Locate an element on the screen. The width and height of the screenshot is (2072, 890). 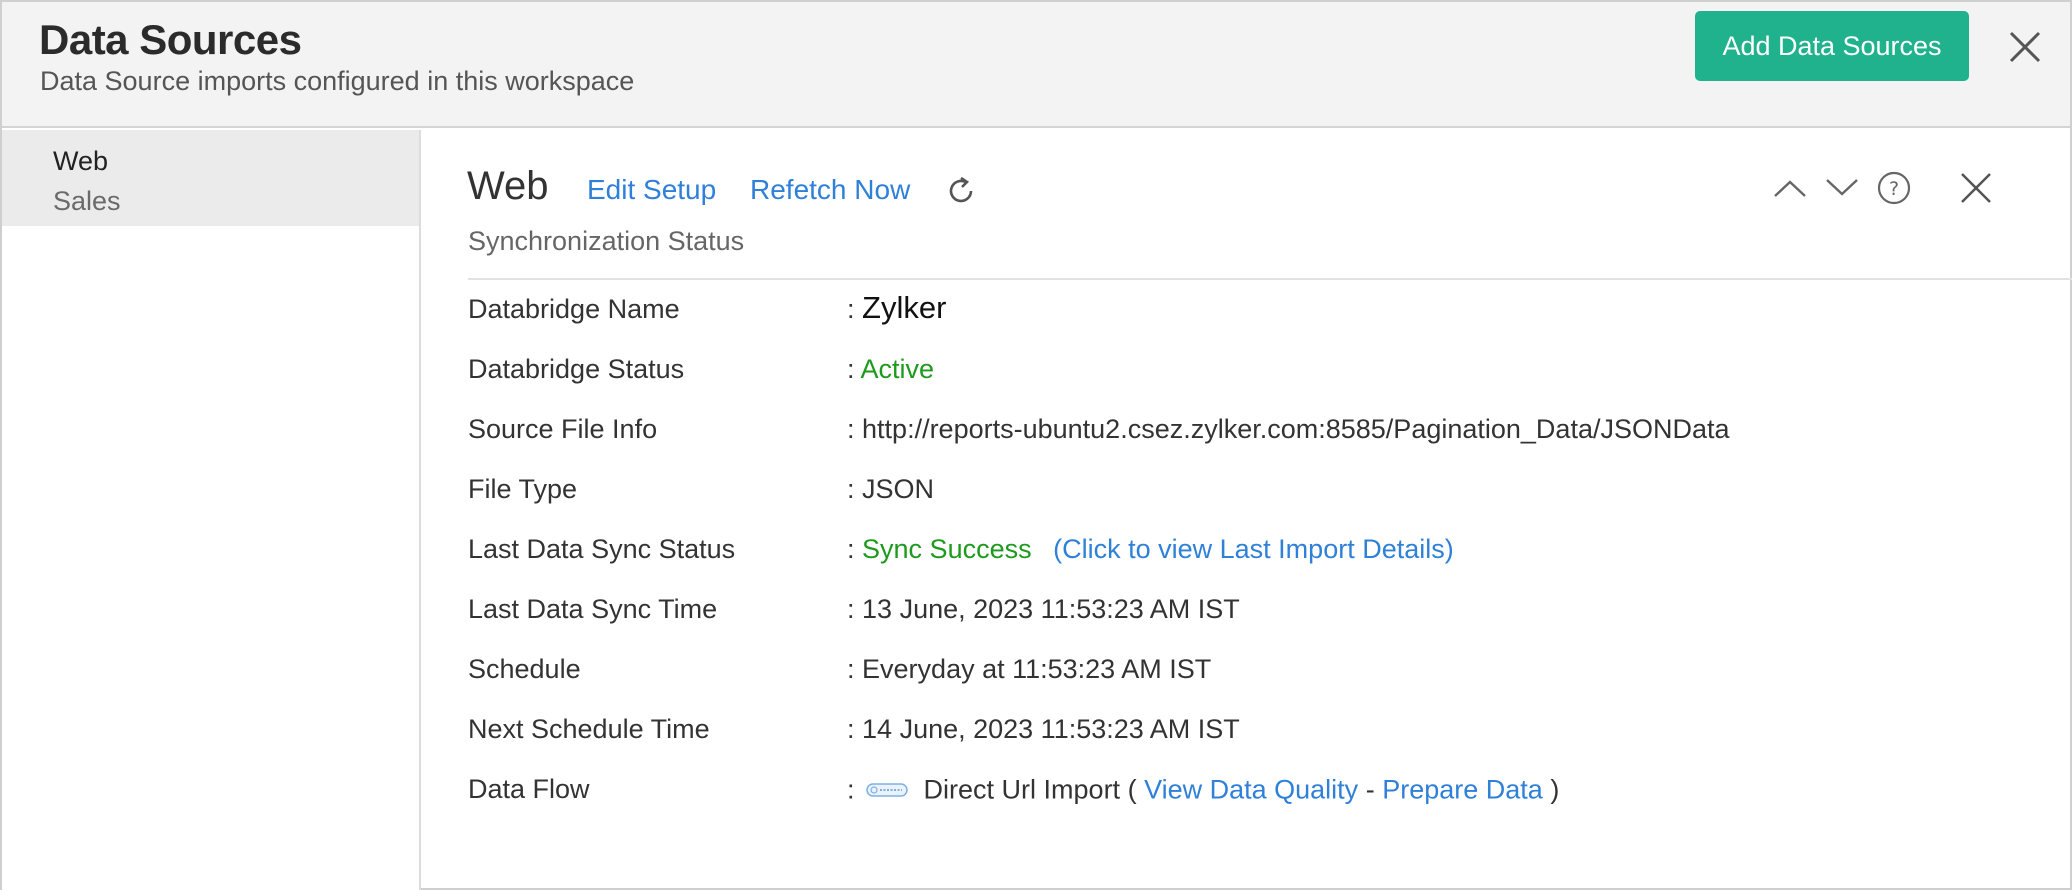
sidebar-item-web: Web Sales is located at coordinates (210, 178).